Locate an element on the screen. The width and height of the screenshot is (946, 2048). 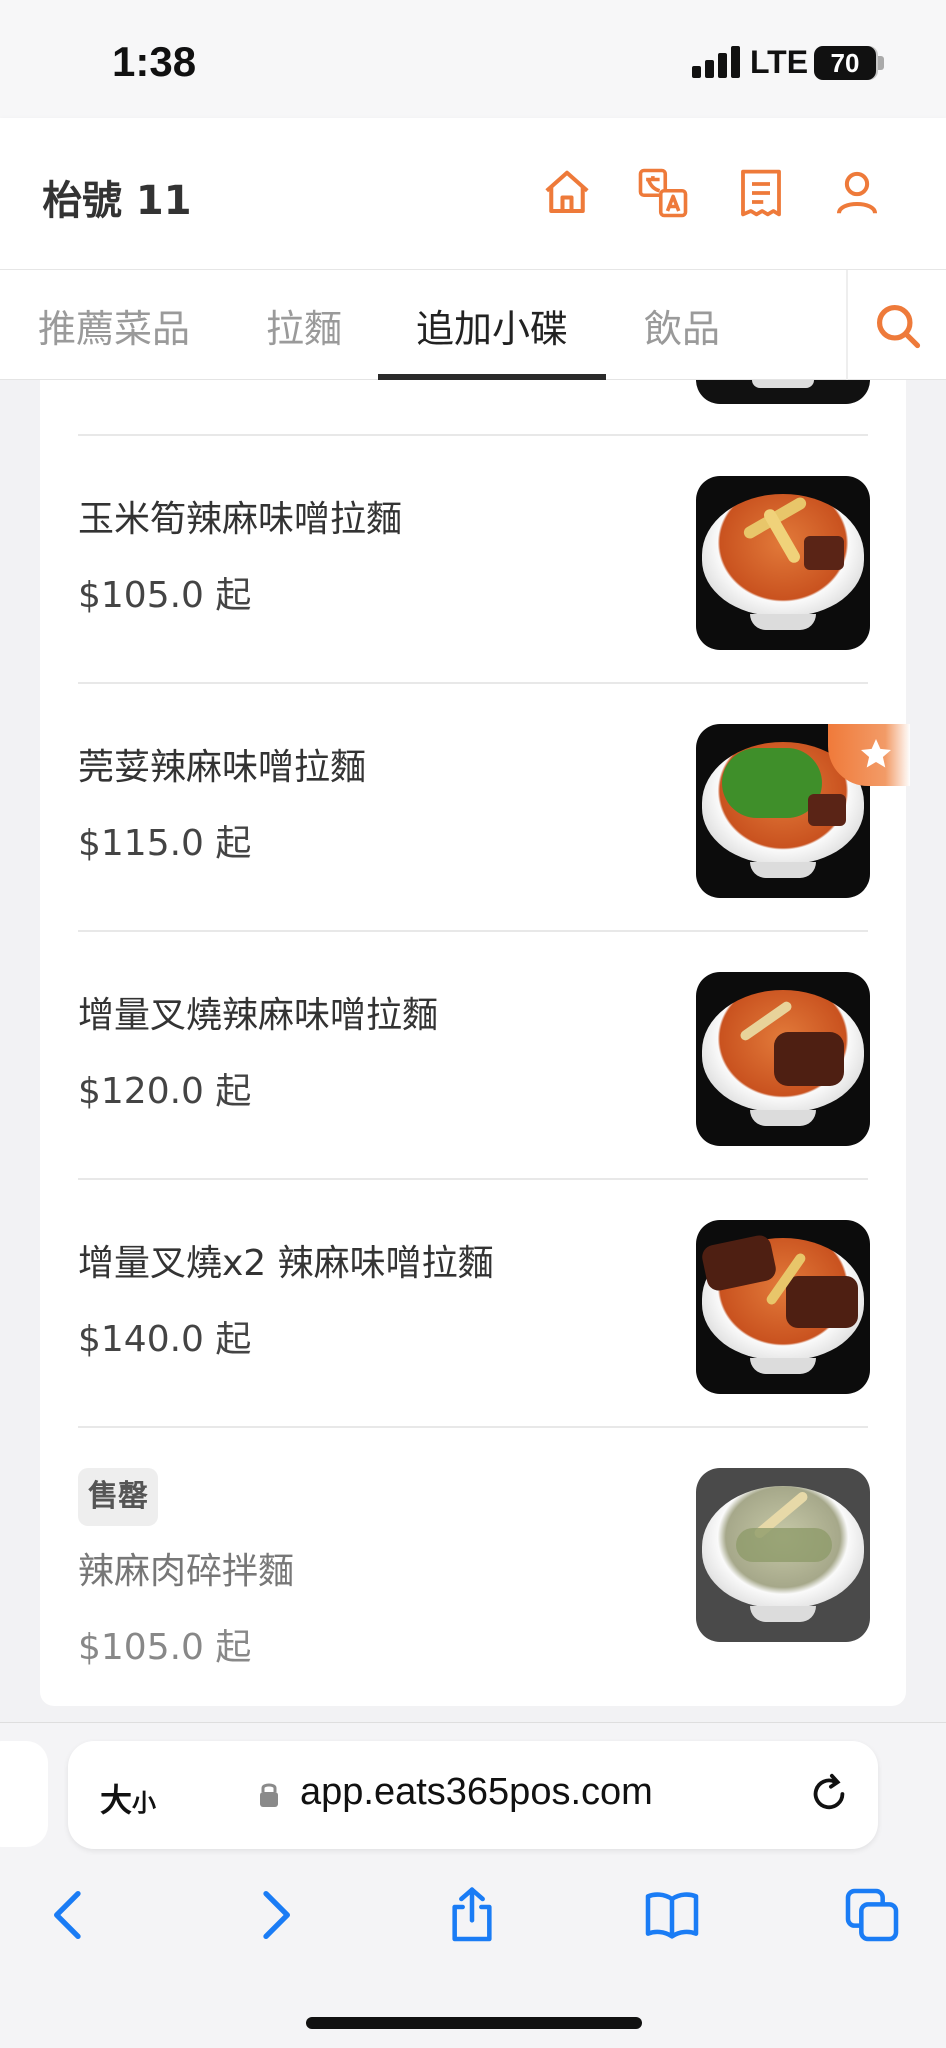
search-icon is located at coordinates (898, 326).